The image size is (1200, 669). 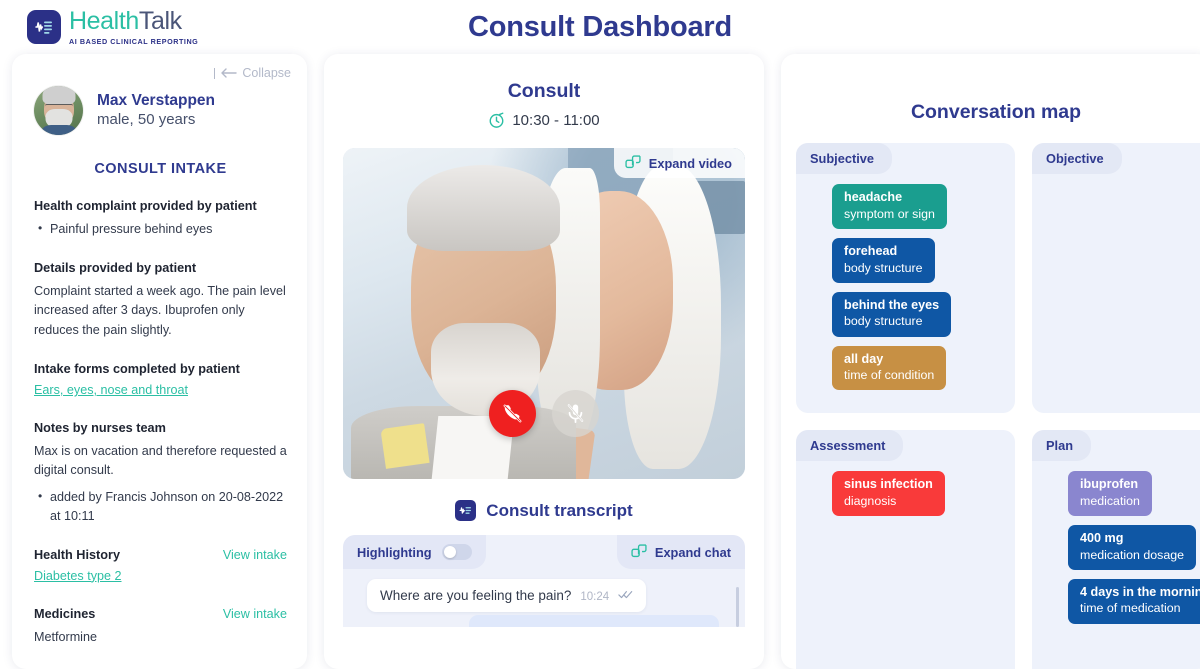 I want to click on chat-message-time: 10:24, so click(x=595, y=597).